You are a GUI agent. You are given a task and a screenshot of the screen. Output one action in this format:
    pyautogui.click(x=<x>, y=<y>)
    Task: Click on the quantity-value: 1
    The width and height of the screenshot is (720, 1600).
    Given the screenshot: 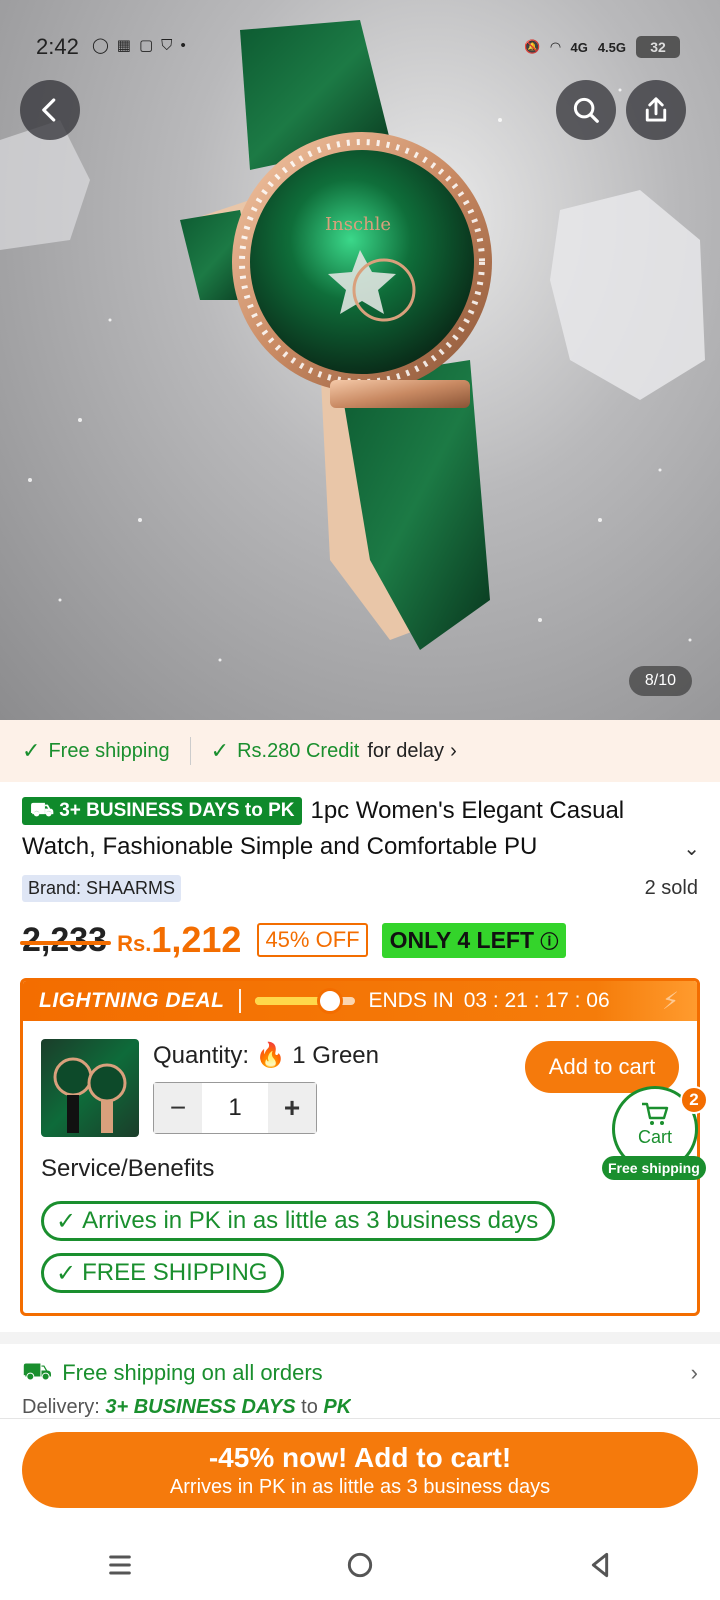 What is the action you would take?
    pyautogui.click(x=235, y=1108)
    